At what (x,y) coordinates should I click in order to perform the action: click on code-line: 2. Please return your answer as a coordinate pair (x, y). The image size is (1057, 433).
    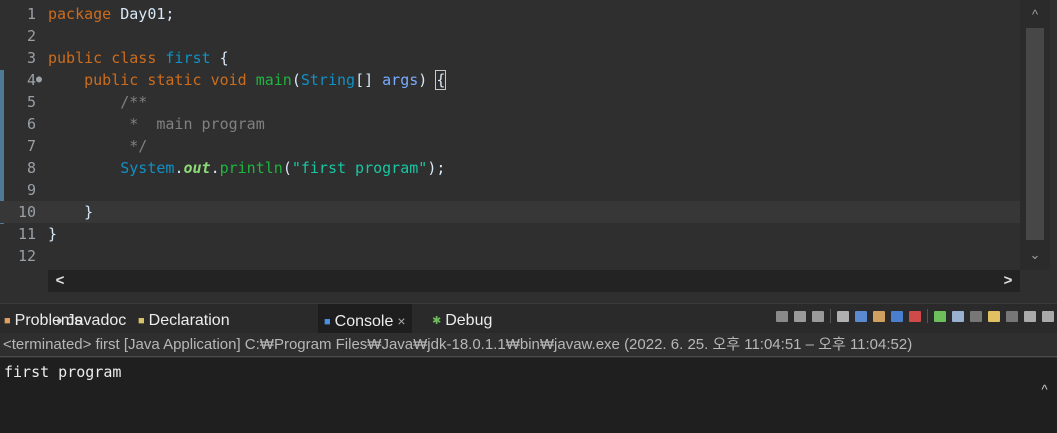
    Looking at the image, I should click on (510, 36).